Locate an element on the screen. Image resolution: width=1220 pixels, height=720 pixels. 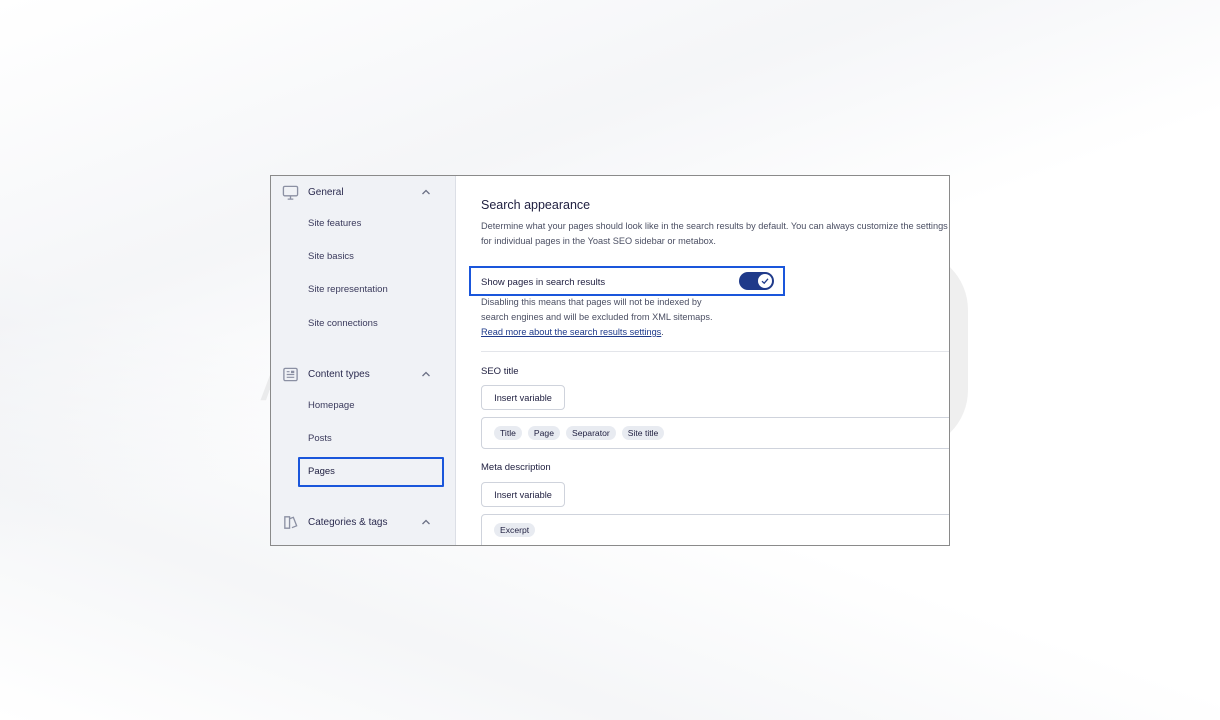
variable-chip: Excerpt is located at coordinates (515, 530).